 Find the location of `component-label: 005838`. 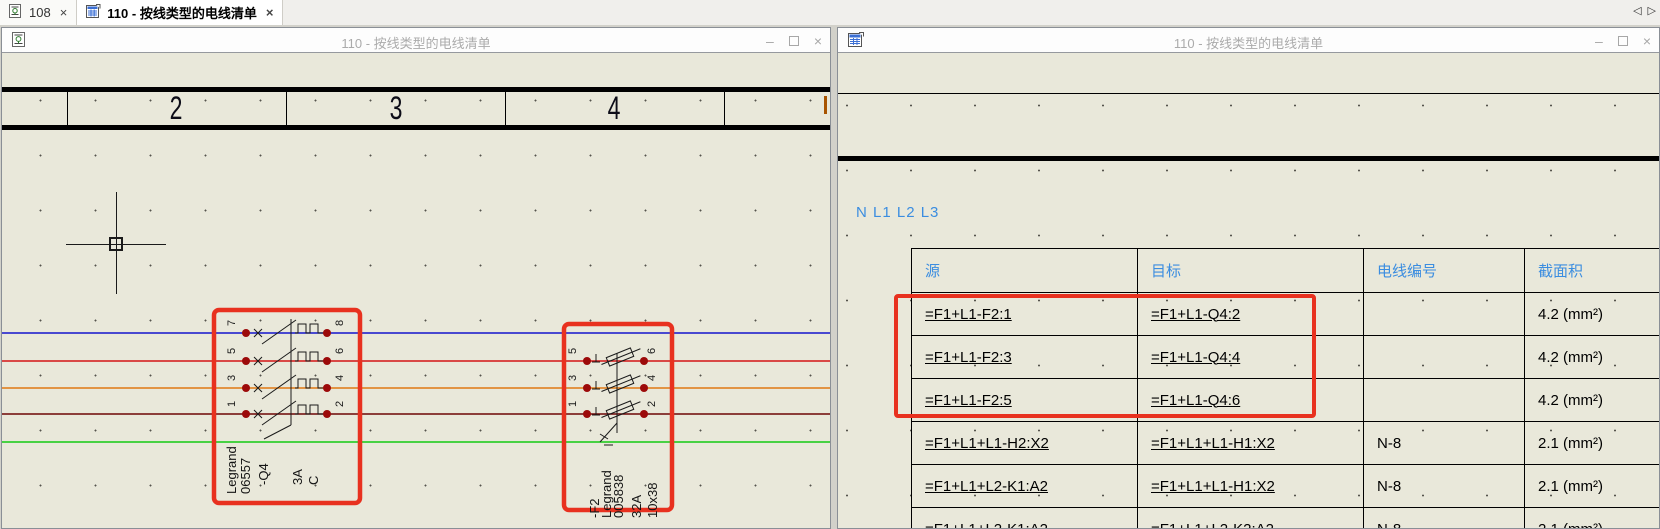

component-label: 005838 is located at coordinates (618, 496).